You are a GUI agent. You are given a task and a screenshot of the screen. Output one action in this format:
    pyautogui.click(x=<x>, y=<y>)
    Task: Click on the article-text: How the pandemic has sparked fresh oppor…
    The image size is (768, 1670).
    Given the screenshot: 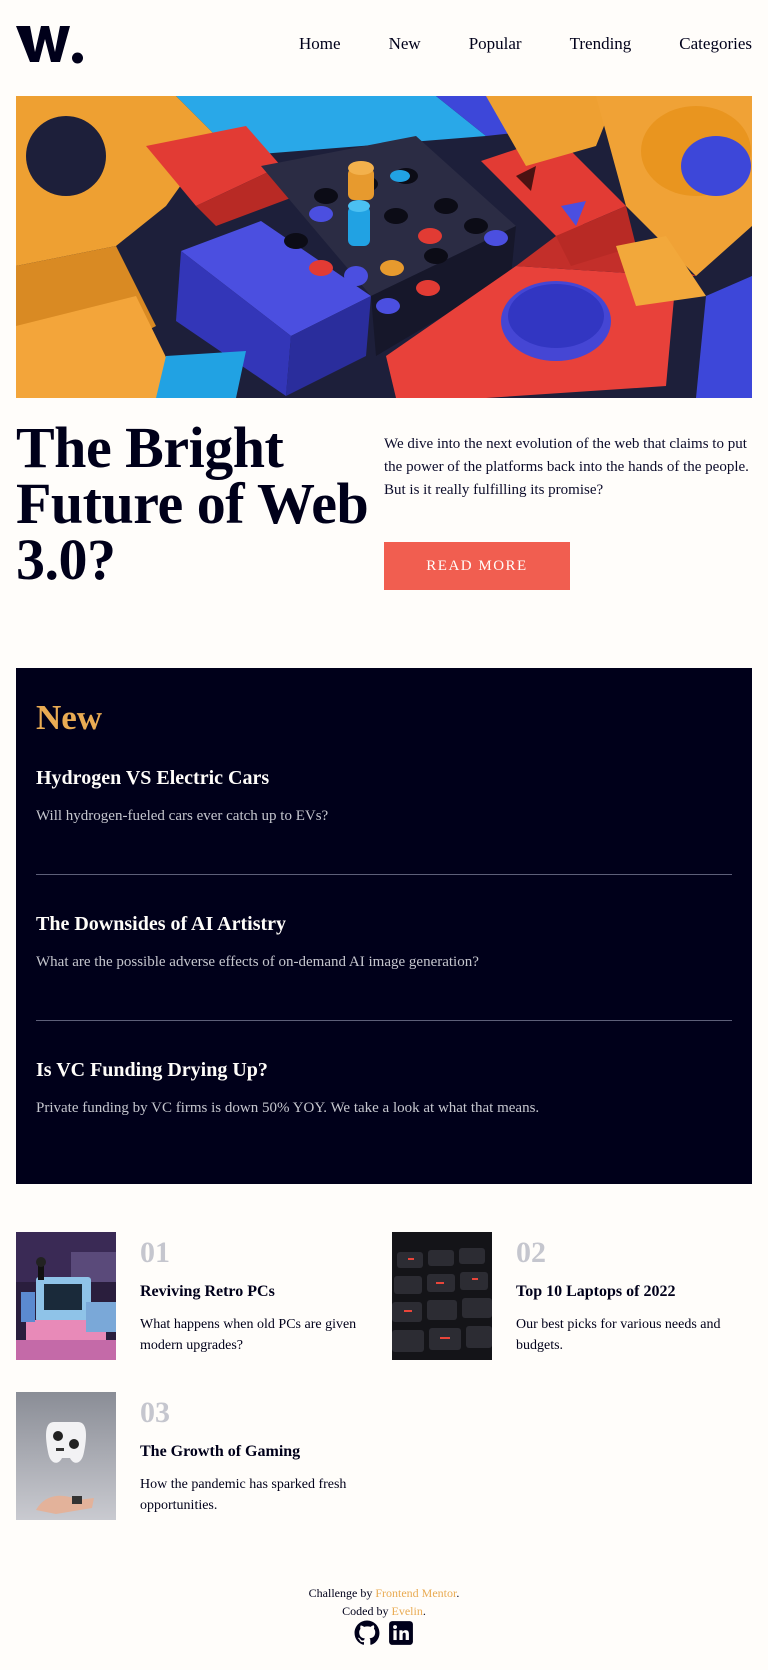 What is the action you would take?
    pyautogui.click(x=243, y=1495)
    